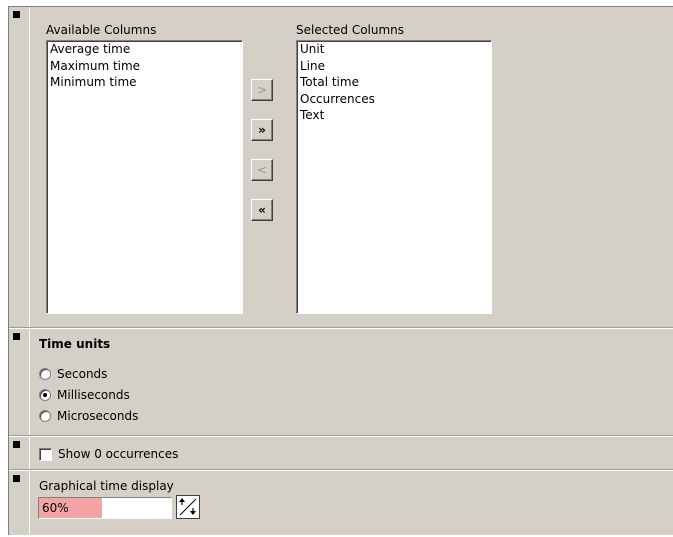 Image resolution: width=673 pixels, height=537 pixels. What do you see at coordinates (55, 508) in the screenshot?
I see `graphical-display-value: 60%` at bounding box center [55, 508].